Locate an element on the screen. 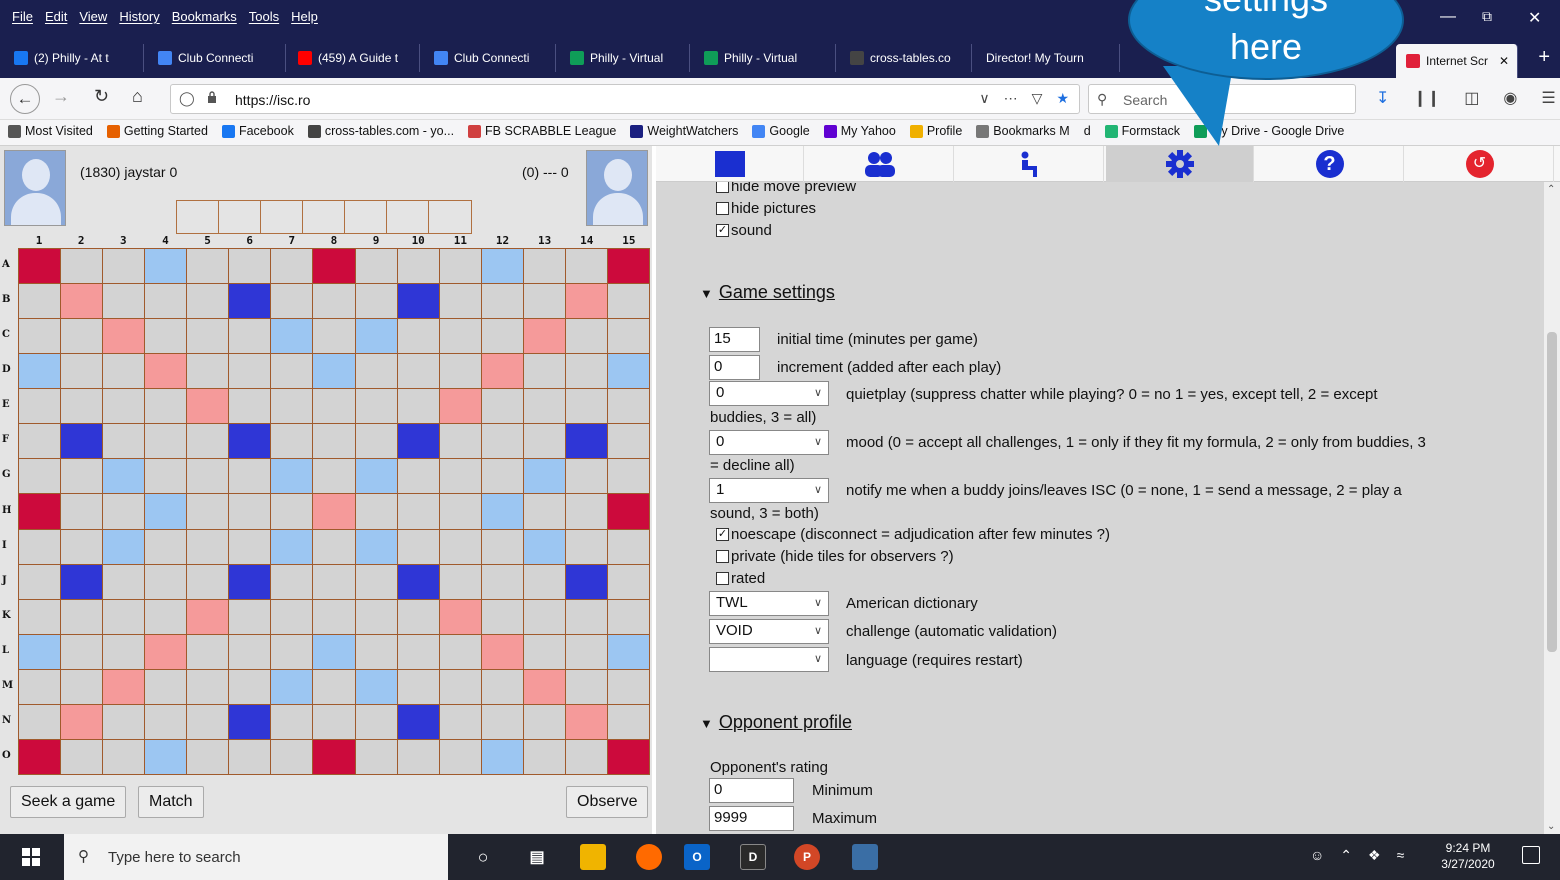 This screenshot has height=880, width=1560. tab-seat is located at coordinates (1030, 164).